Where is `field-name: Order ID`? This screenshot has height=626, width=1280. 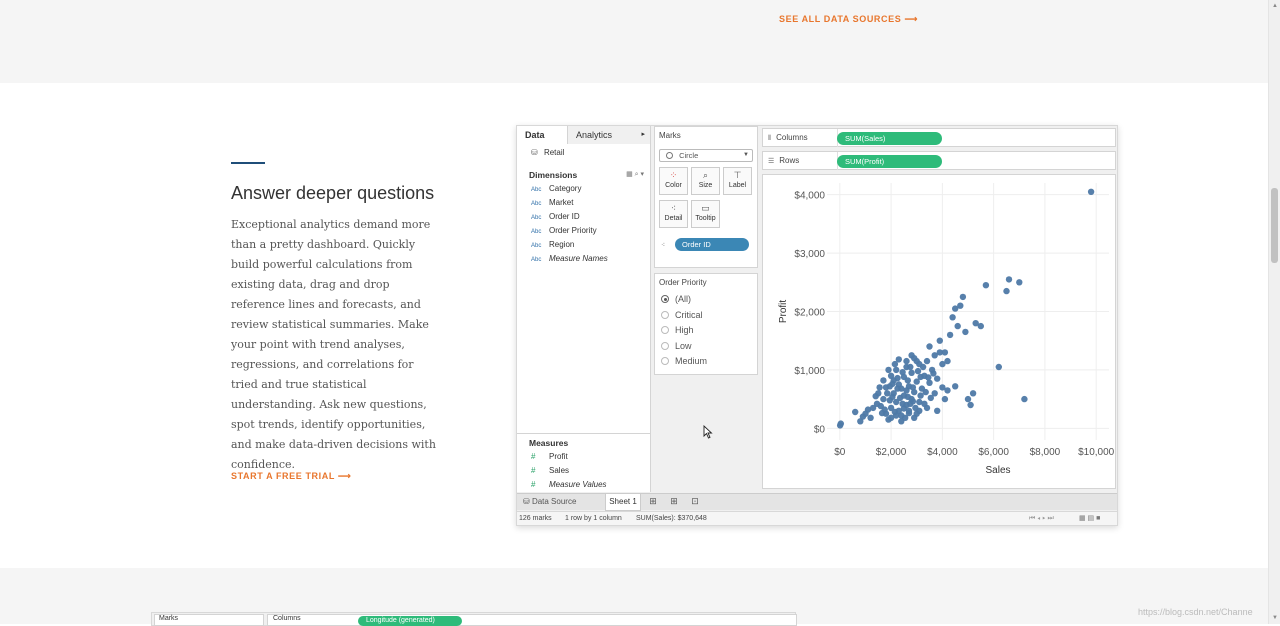 field-name: Order ID is located at coordinates (564, 216).